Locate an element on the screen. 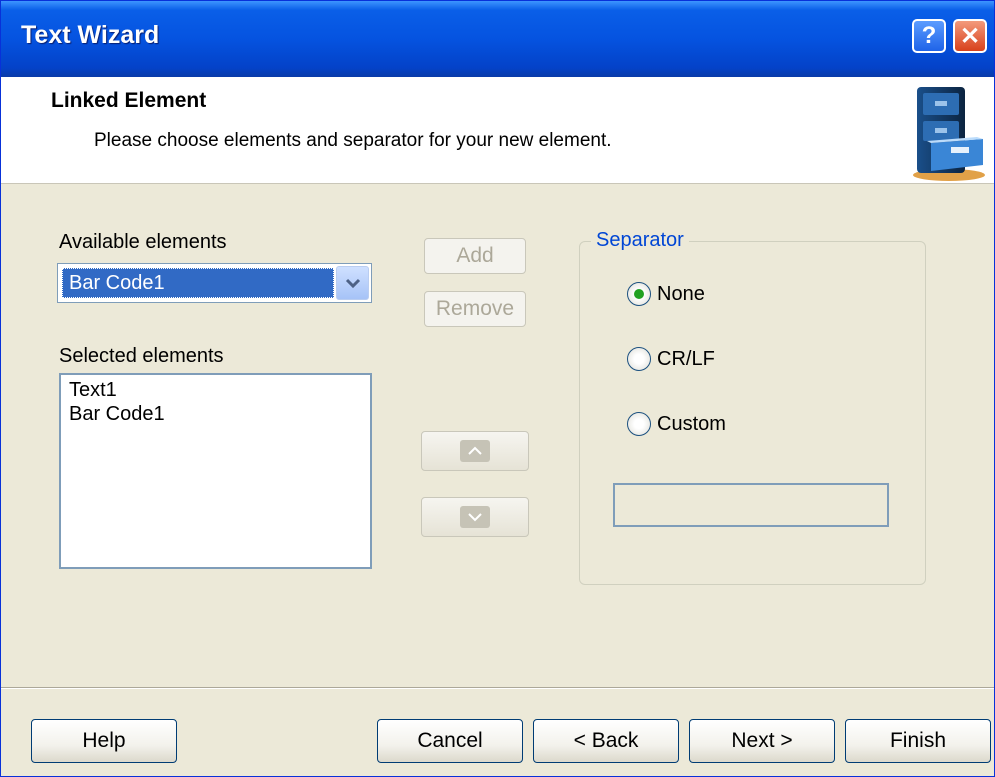 The height and width of the screenshot is (777, 995). help-icon: ? is located at coordinates (929, 36).